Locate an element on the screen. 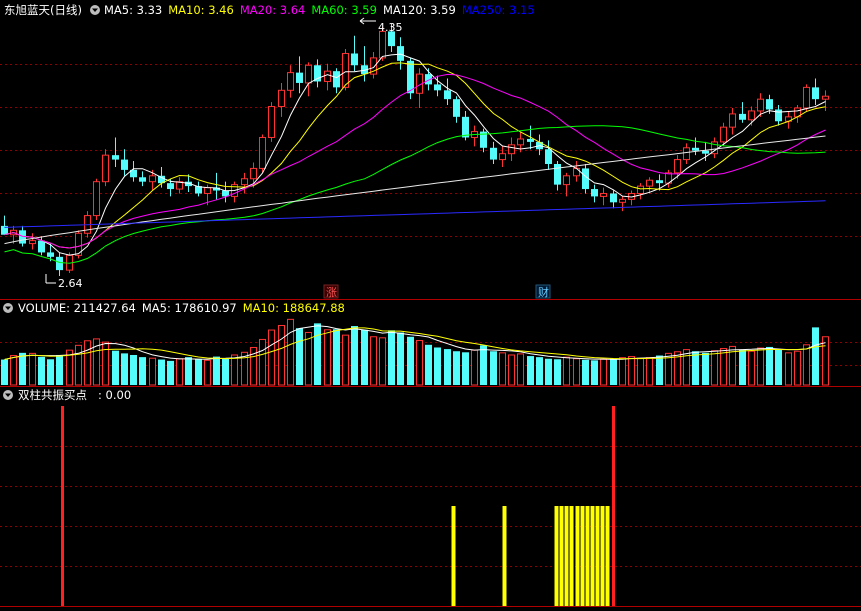 The width and height of the screenshot is (861, 611). high-price-label: 4.35 is located at coordinates (390, 27).